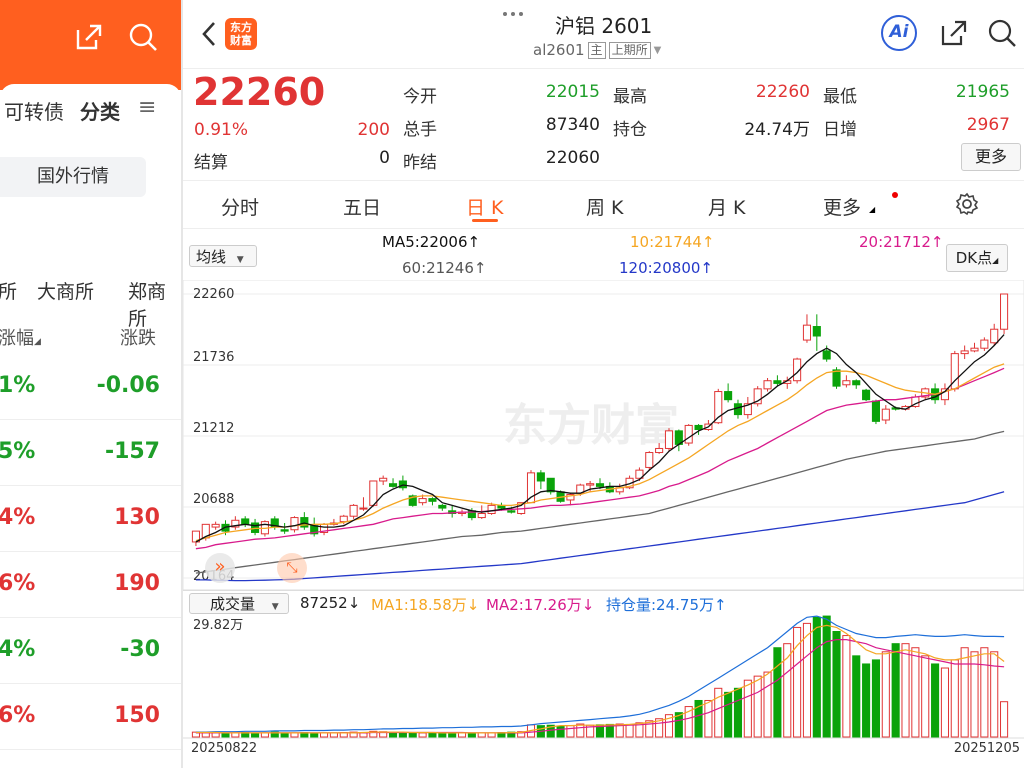 The height and width of the screenshot is (768, 1024). What do you see at coordinates (604, 26) in the screenshot?
I see `contract-title: 沪铝 2601` at bounding box center [604, 26].